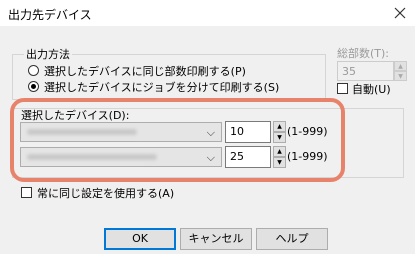 Image resolution: width=415 pixels, height=254 pixels. I want to click on radio-split-job-label: 選択したデバイスにジョブを分けて印刷する(S), so click(161, 87).